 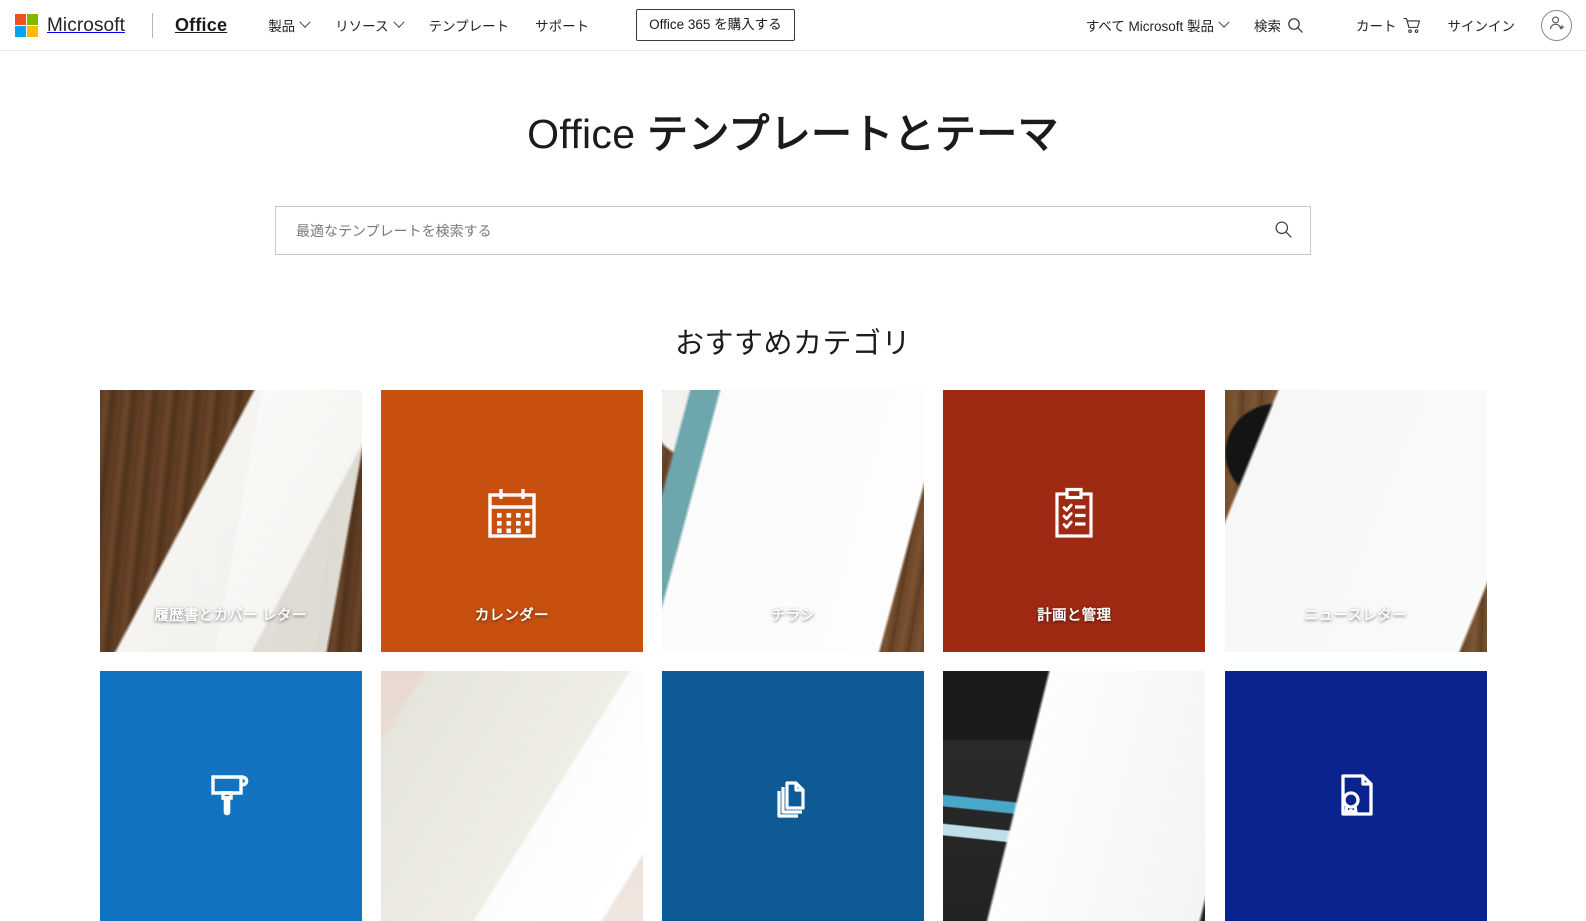 I want to click on category-card-themes, so click(x=230, y=796).